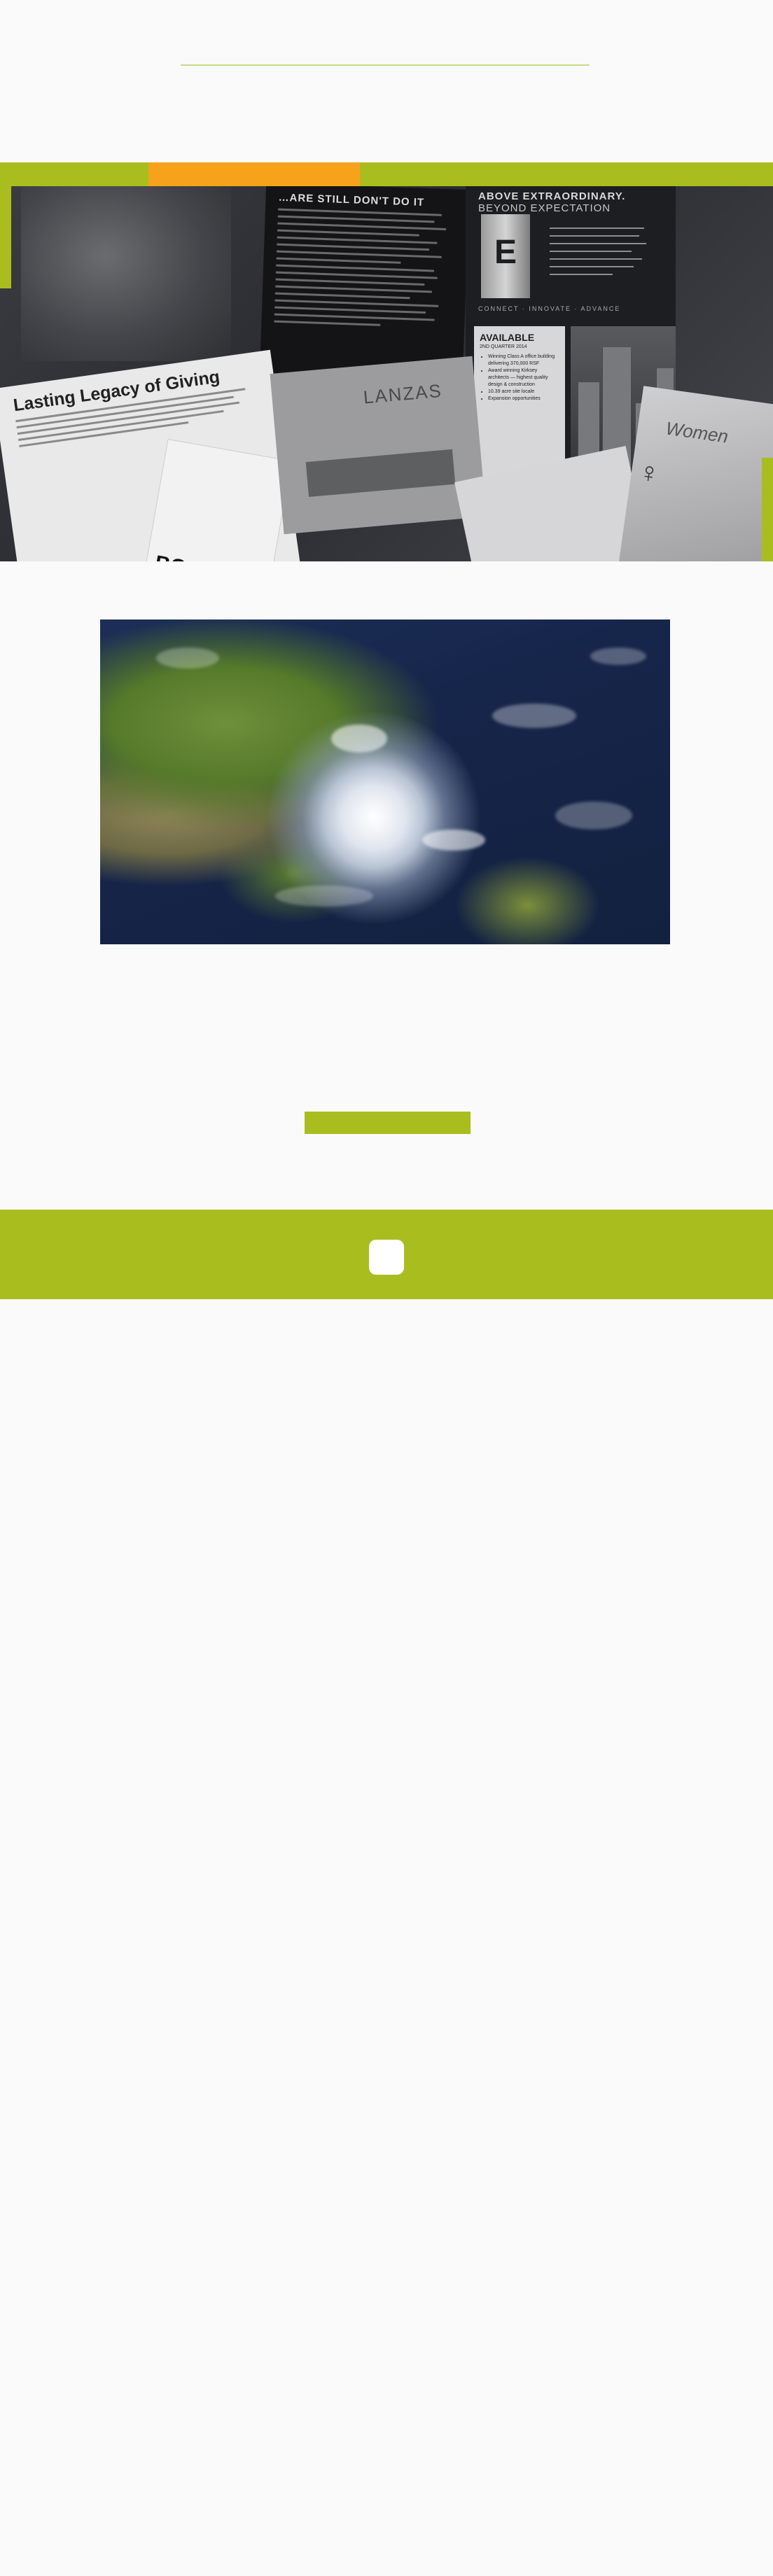 This screenshot has height=2576, width=773. What do you see at coordinates (186, 556) in the screenshot?
I see `book-title: BOOK` at bounding box center [186, 556].